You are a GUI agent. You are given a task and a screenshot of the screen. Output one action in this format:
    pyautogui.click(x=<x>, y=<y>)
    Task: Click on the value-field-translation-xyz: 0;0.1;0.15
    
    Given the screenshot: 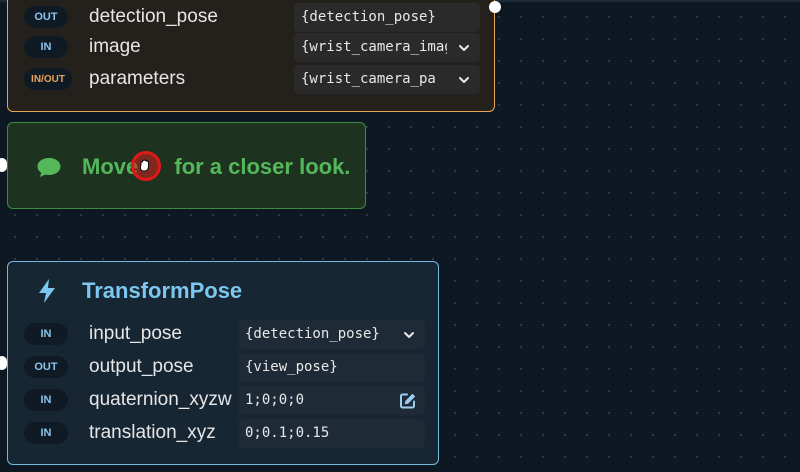 What is the action you would take?
    pyautogui.click(x=331, y=433)
    